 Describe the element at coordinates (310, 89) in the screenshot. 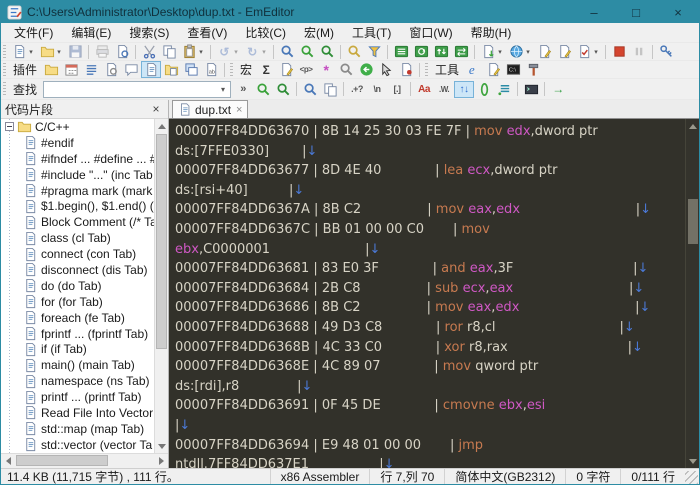

I see `find-dialog-button` at that location.